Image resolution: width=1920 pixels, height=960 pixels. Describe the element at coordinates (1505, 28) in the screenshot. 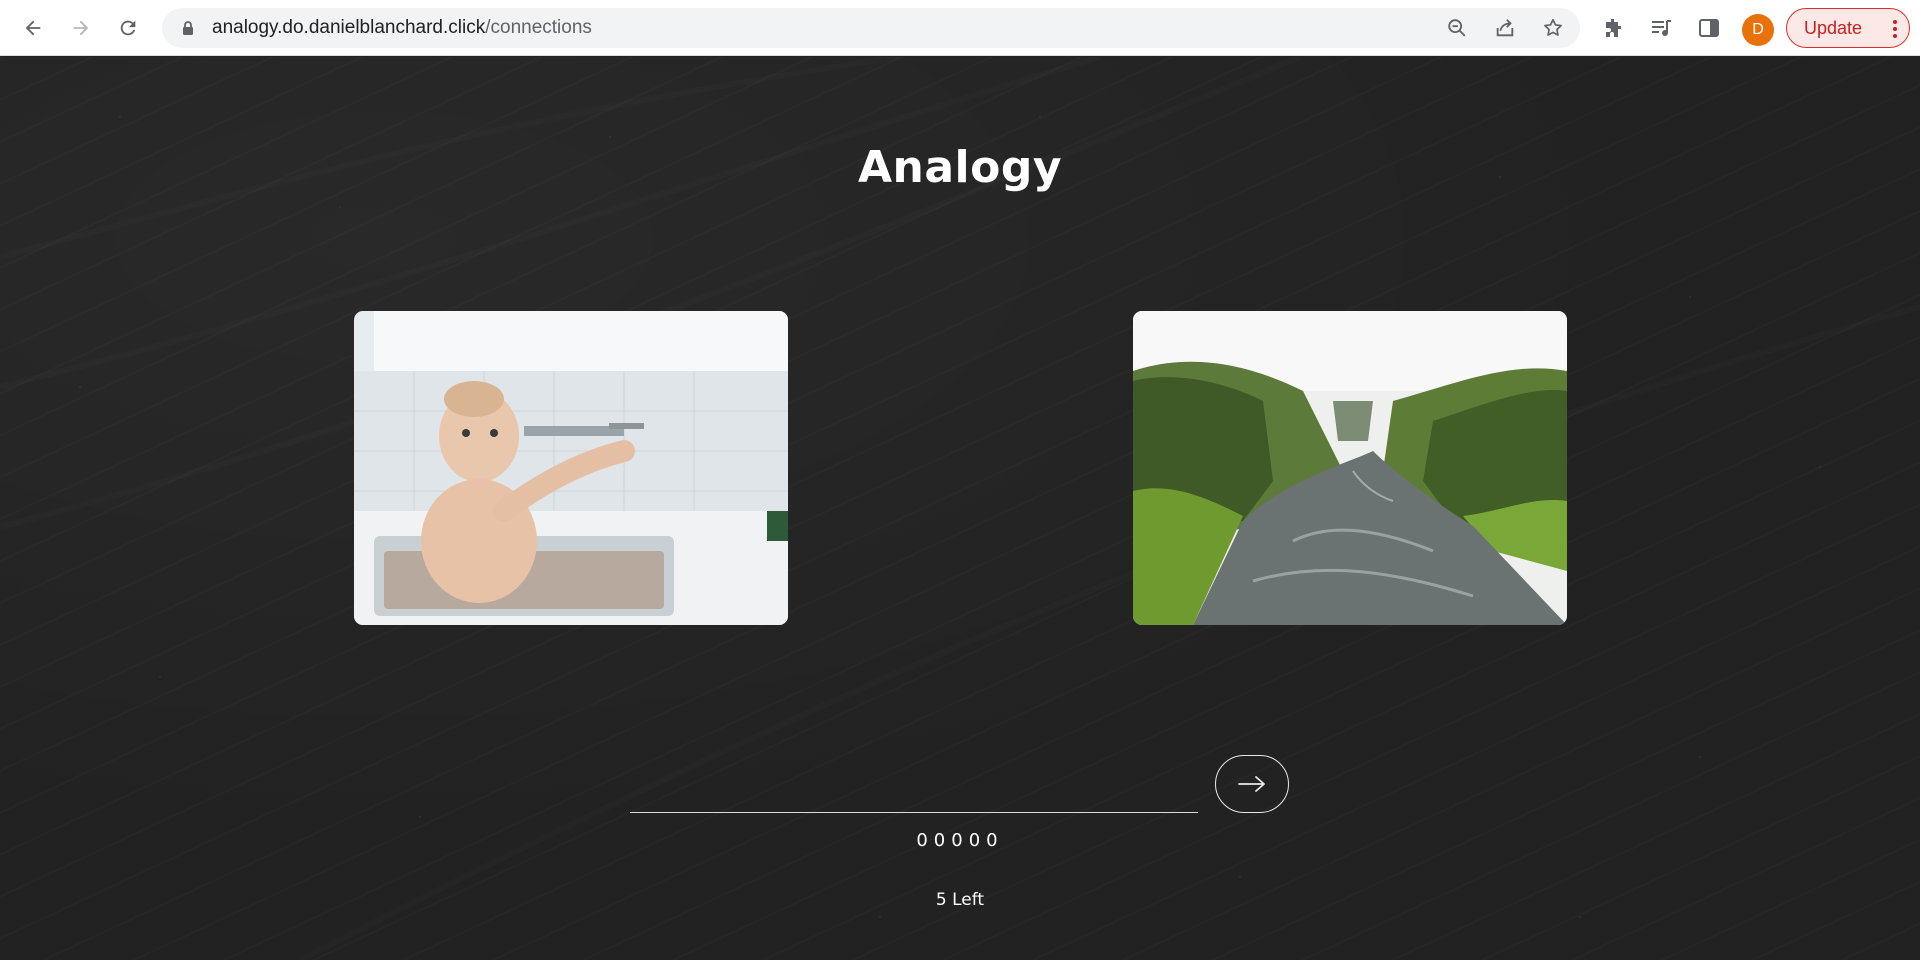

I see `share-icon` at that location.